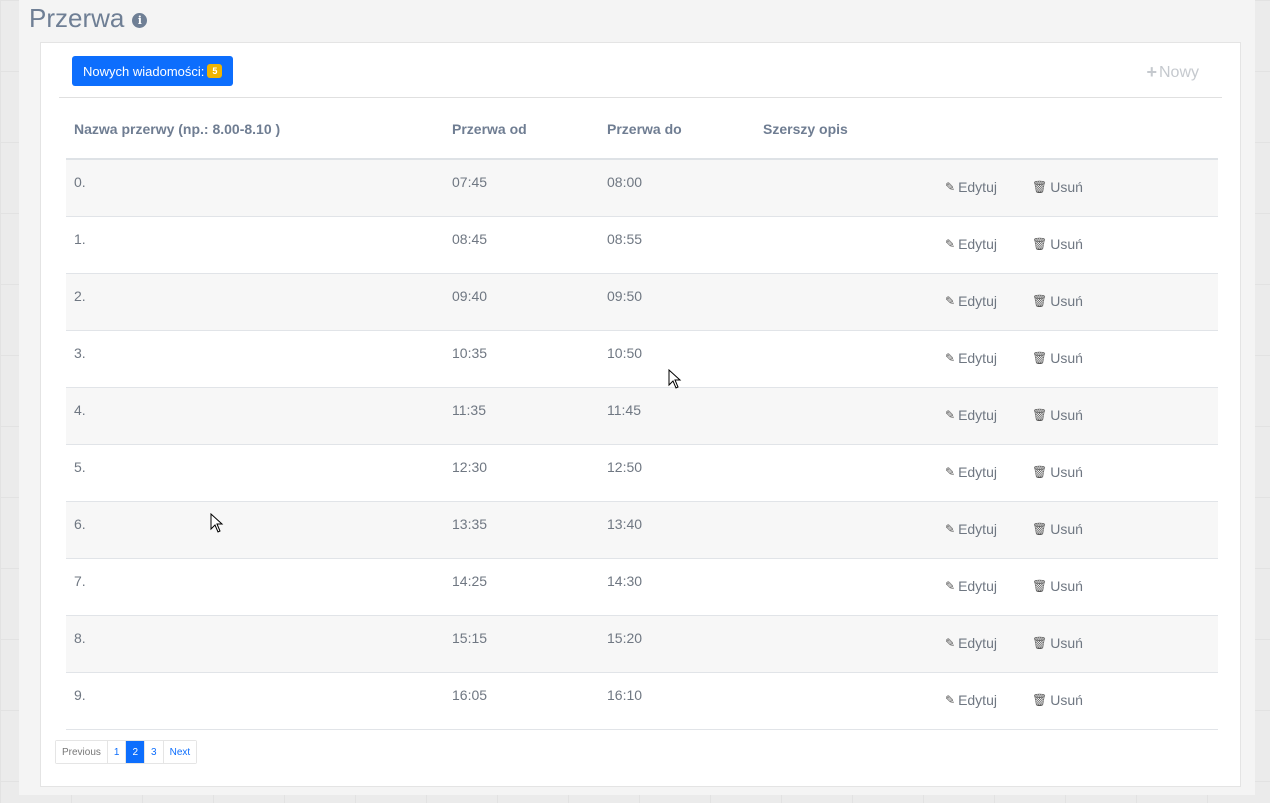 Image resolution: width=1270 pixels, height=803 pixels. I want to click on toolbar-divider, so click(640, 97).